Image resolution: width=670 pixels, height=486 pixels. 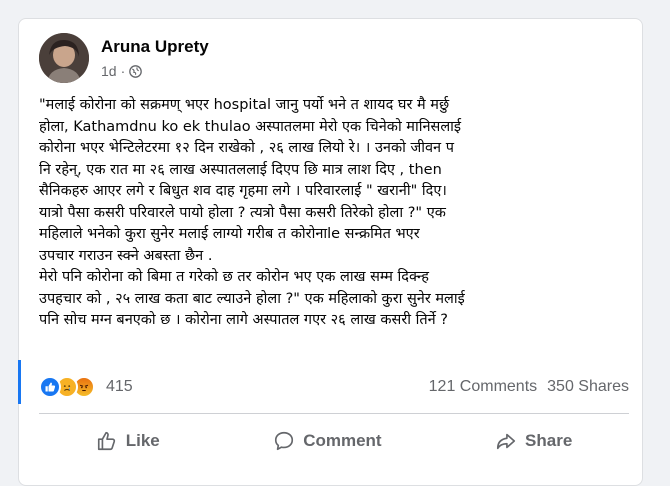 What do you see at coordinates (588, 387) in the screenshot?
I see `shares-count: 350 Shares` at bounding box center [588, 387].